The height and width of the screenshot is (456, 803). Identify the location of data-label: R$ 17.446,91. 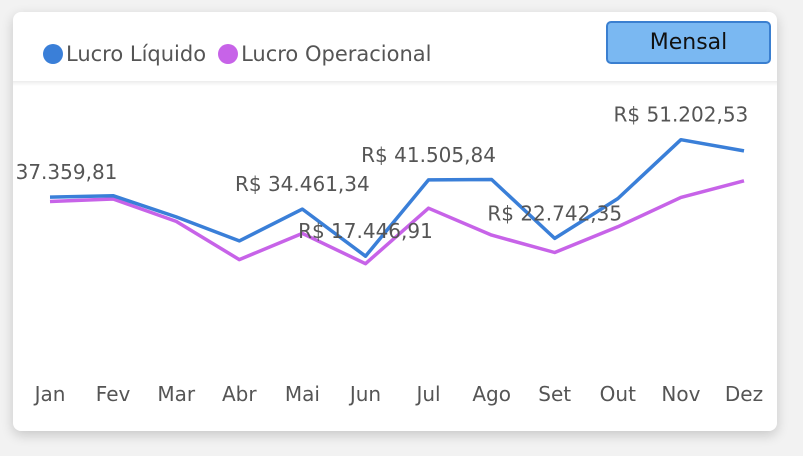
(365, 231).